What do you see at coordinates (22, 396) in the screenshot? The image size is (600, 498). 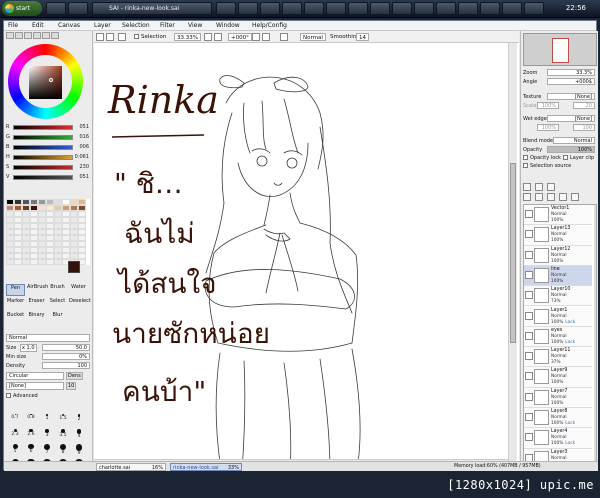 I see `advanced-toggle: Advanced` at bounding box center [22, 396].